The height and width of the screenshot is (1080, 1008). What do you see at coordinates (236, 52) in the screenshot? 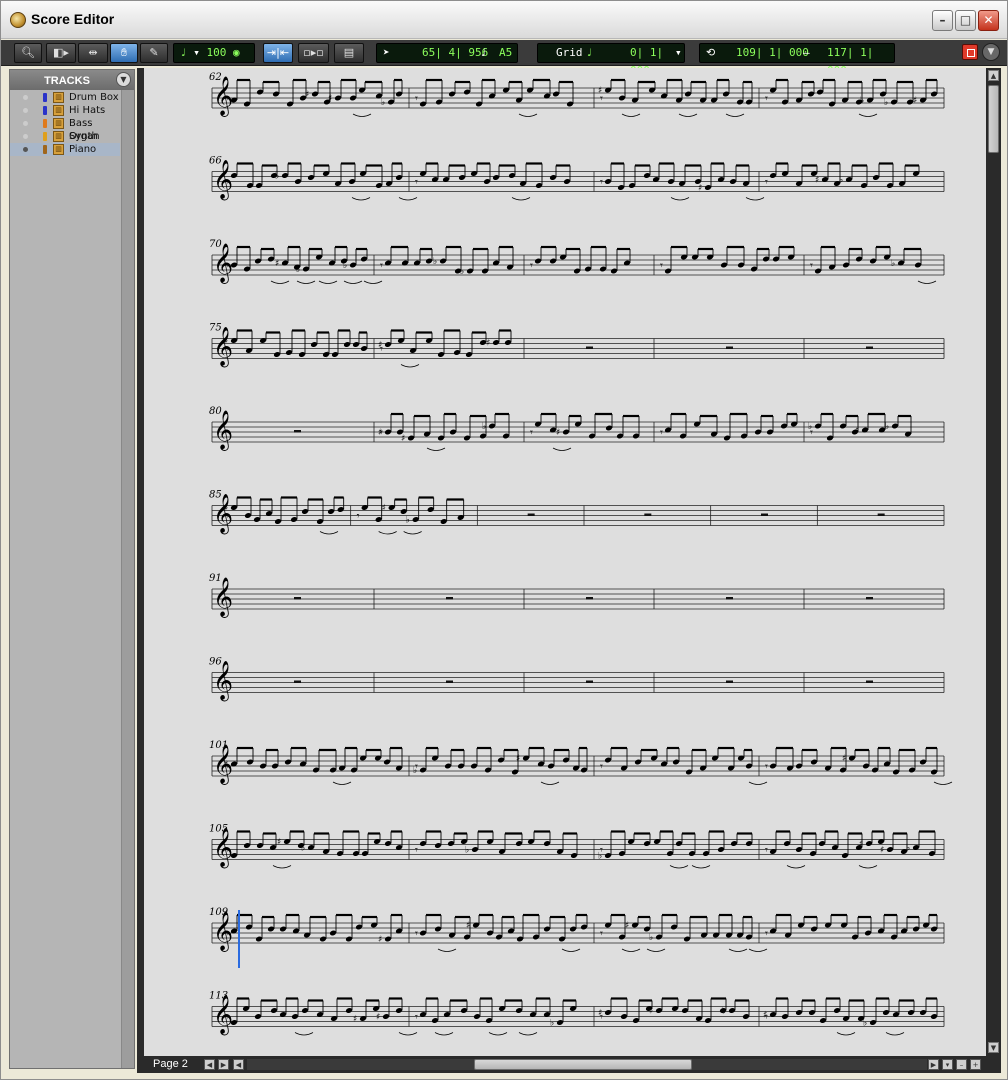
I see `metronome-icon: ◉` at bounding box center [236, 52].